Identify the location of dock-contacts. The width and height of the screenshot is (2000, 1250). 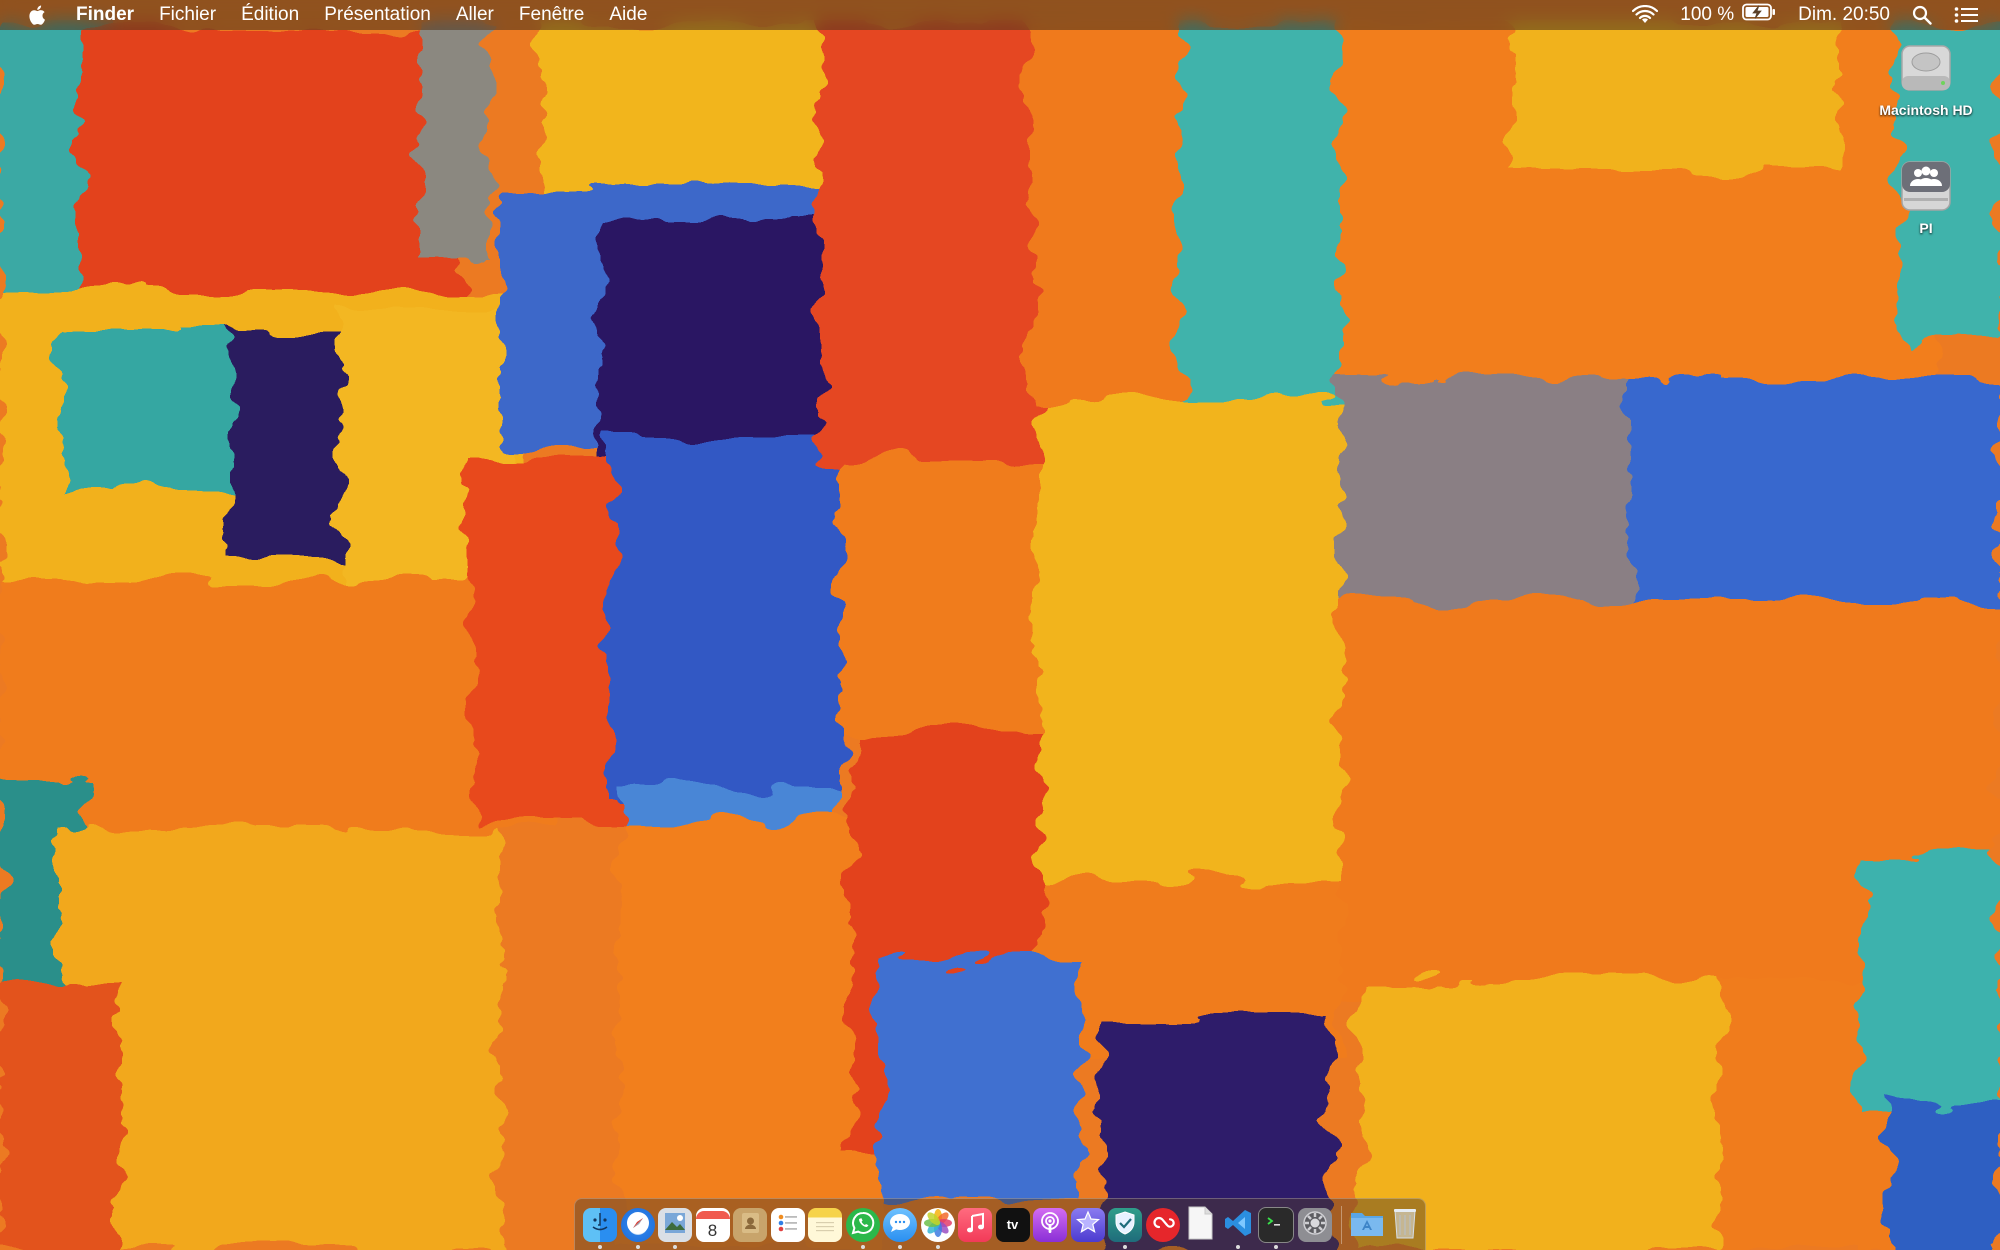
(750, 1224).